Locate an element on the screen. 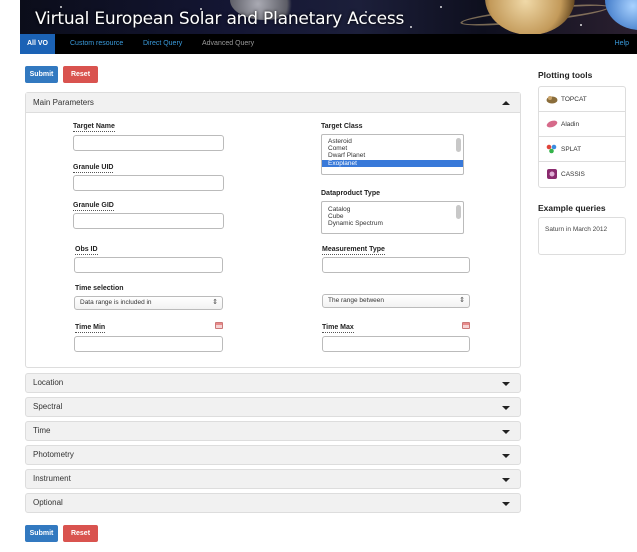  target-class-label: Target Class is located at coordinates (342, 126).